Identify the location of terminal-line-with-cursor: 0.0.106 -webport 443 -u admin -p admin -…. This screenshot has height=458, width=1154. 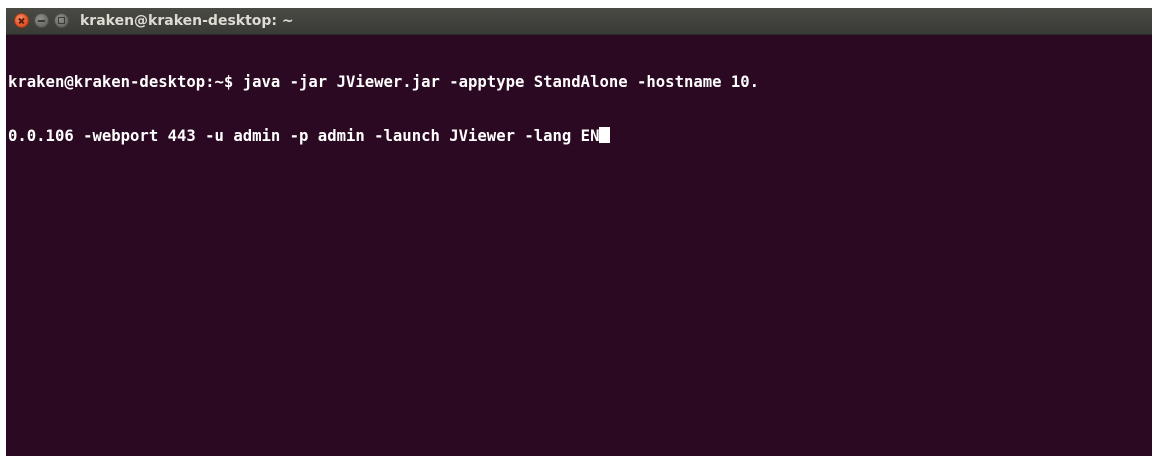
(578, 136).